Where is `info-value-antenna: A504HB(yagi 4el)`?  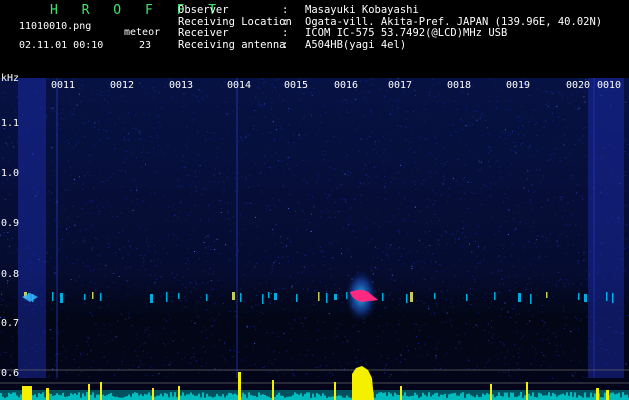 info-value-antenna: A504HB(yagi 4el) is located at coordinates (356, 44).